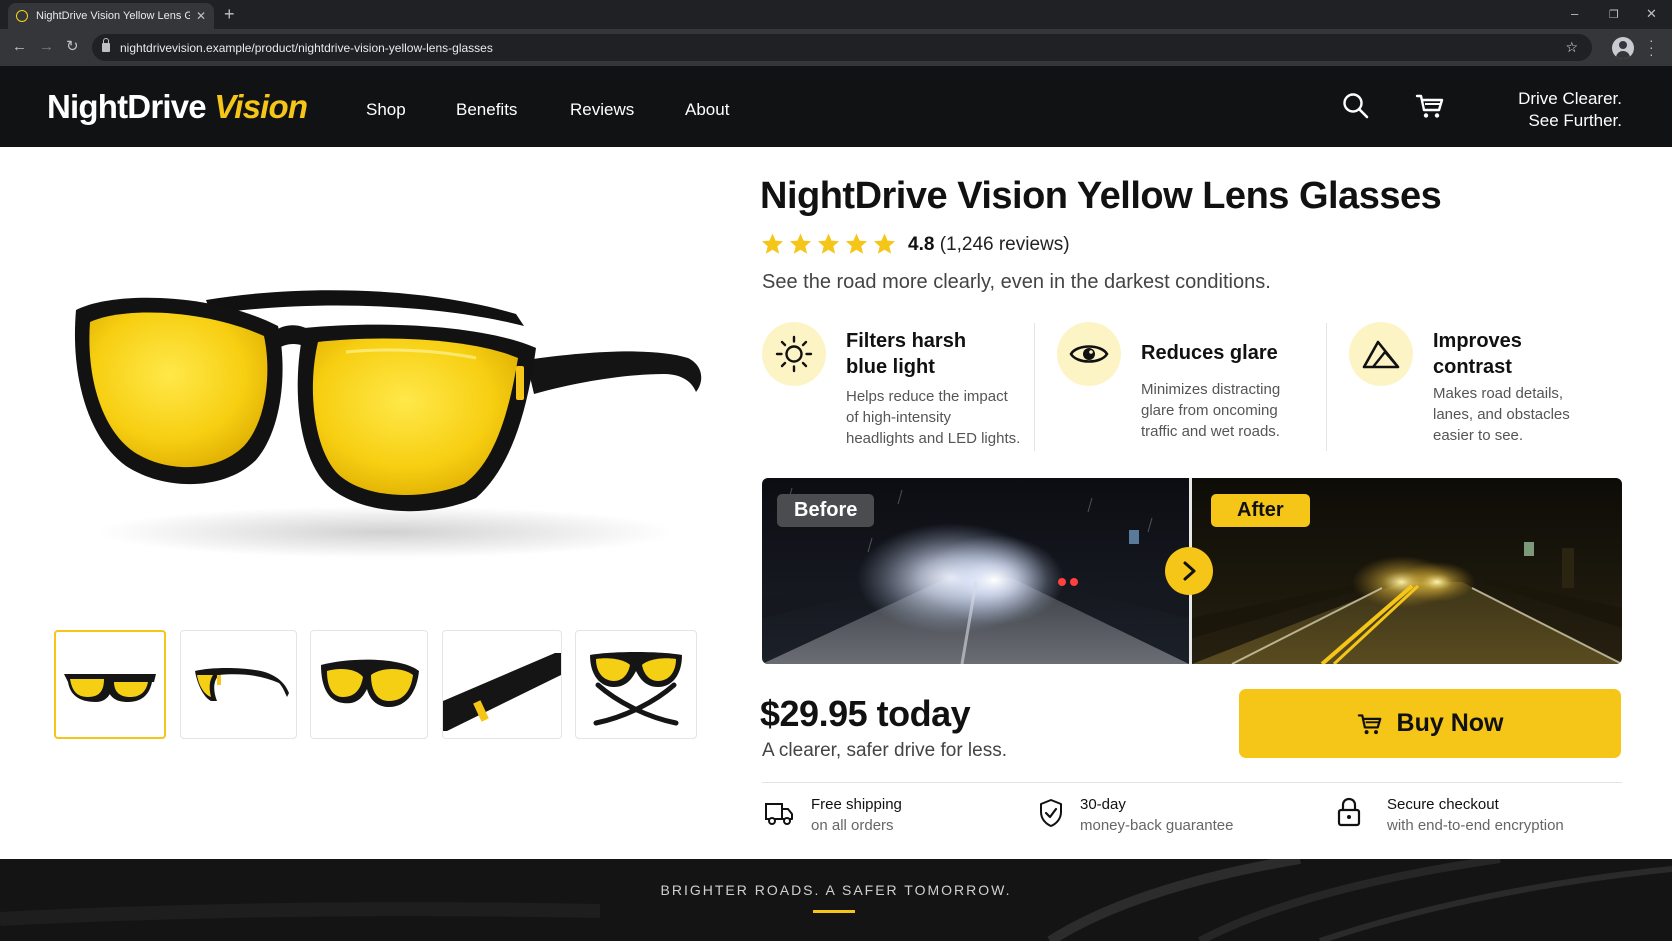 Image resolution: width=1672 pixels, height=941 pixels. I want to click on browser-tab: NightDrive Vision Yellow Lens Glasses ✕, so click(111, 16).